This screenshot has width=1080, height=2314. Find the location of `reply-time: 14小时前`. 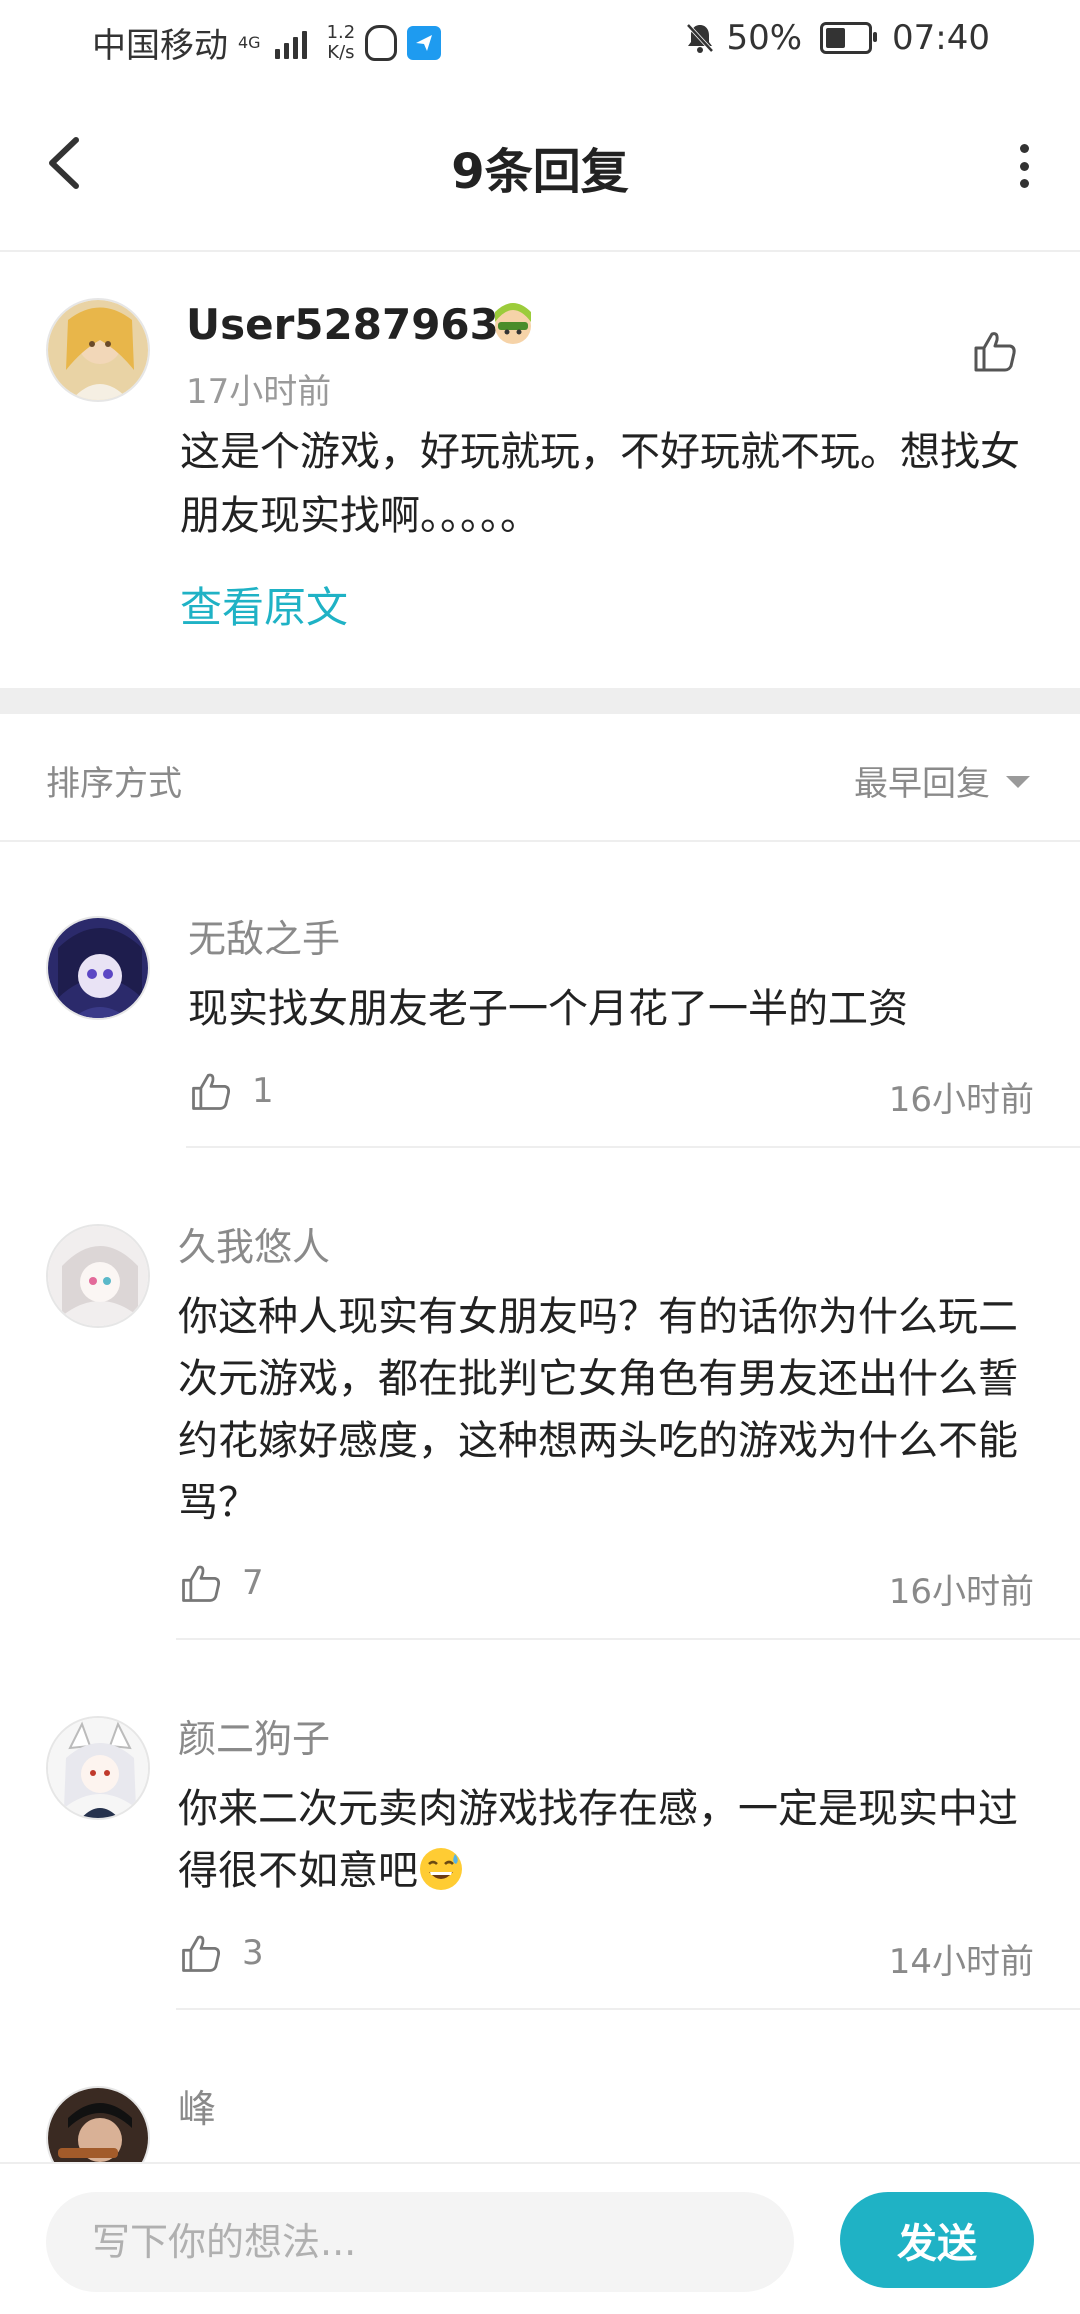

reply-time: 14小时前 is located at coordinates (961, 1962).